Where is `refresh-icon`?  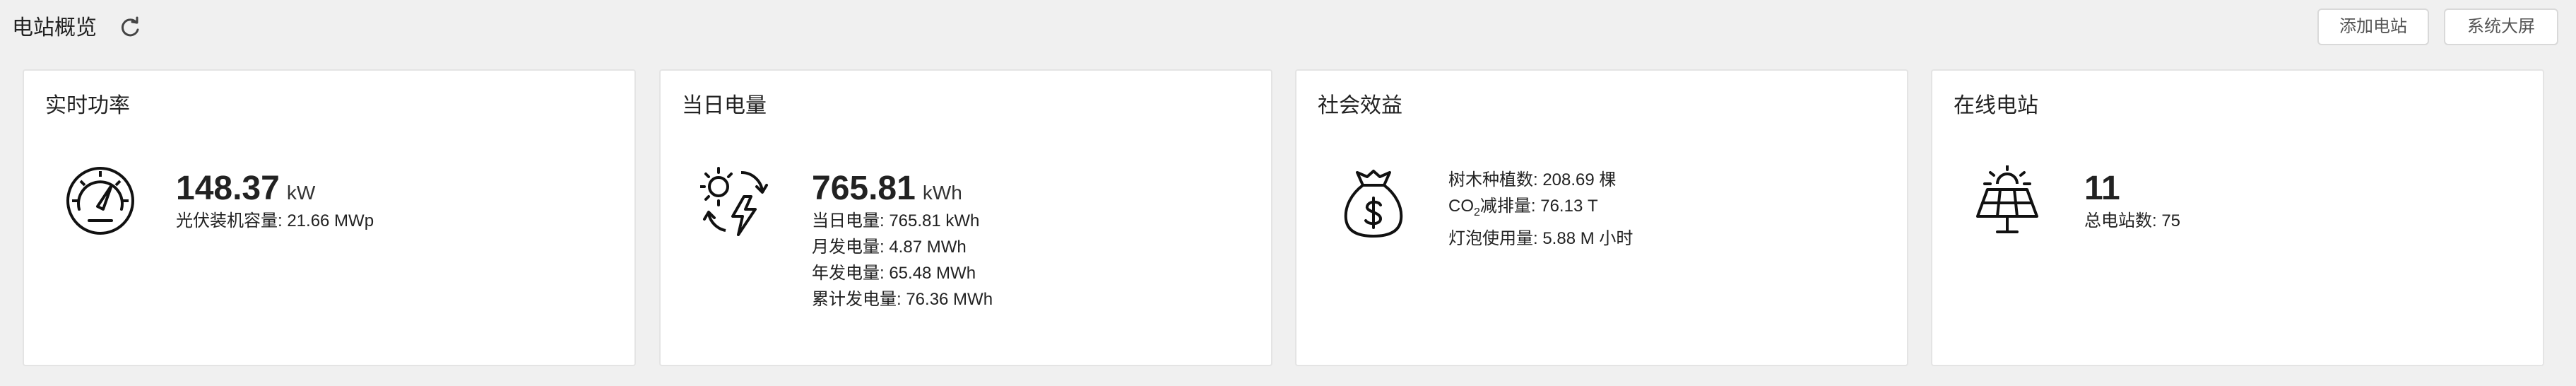
refresh-icon is located at coordinates (130, 28).